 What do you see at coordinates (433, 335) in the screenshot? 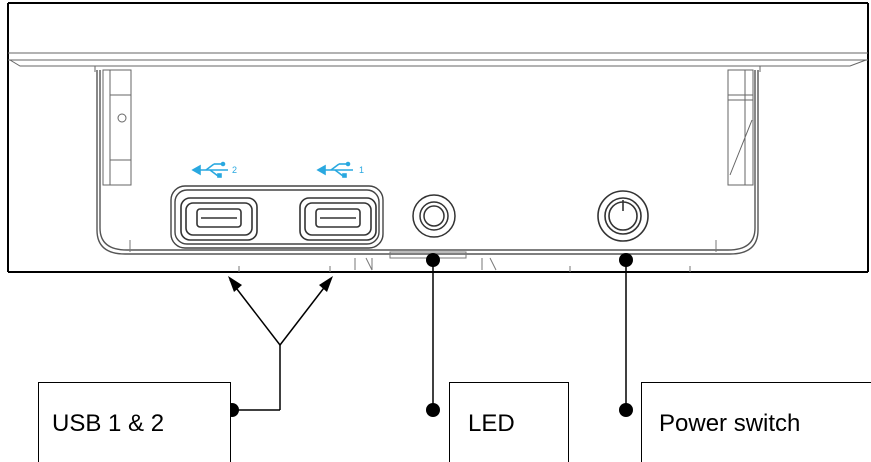
I see `led-callout-leader` at bounding box center [433, 335].